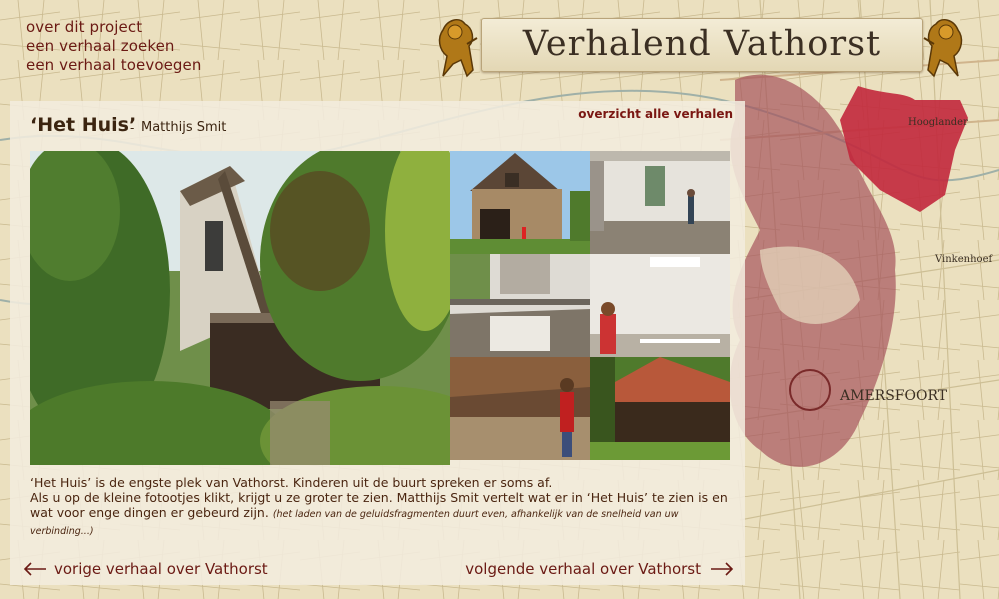 The image size is (999, 599). What do you see at coordinates (184, 127) in the screenshot?
I see `story-author: Matthijs Smit` at bounding box center [184, 127].